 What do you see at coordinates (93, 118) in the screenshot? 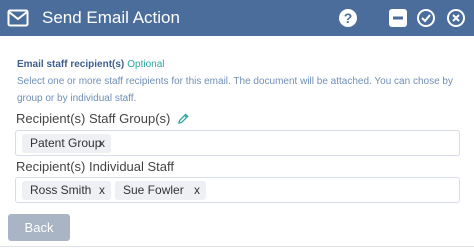
I see `staff-groups-label-text: Recipient(s) Staff Group(s)` at bounding box center [93, 118].